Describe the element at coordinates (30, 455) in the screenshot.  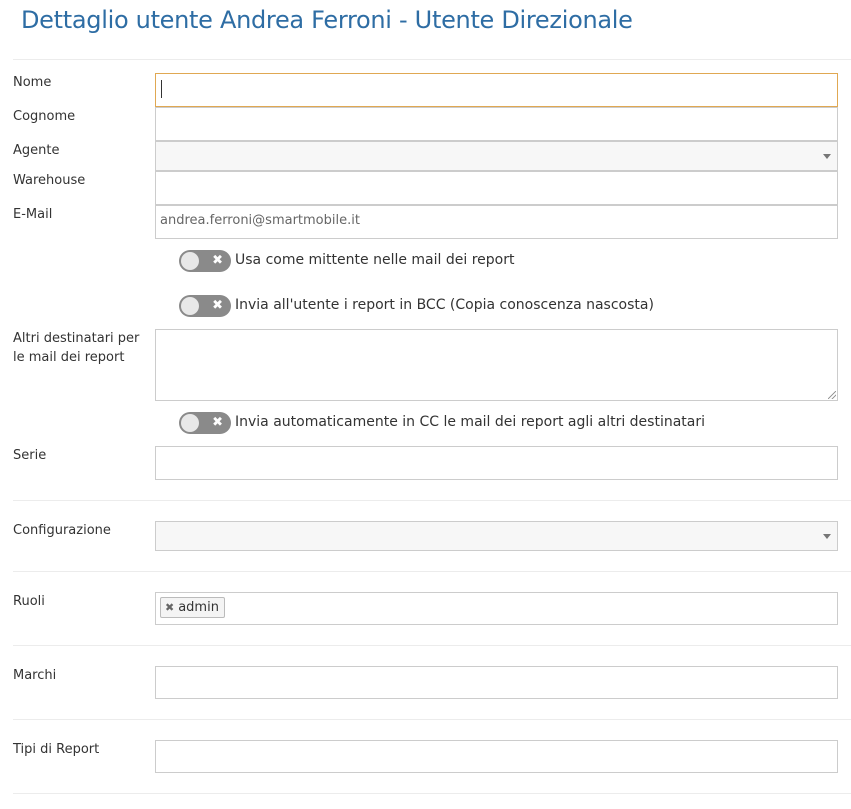
I see `serie-label: Serie` at that location.